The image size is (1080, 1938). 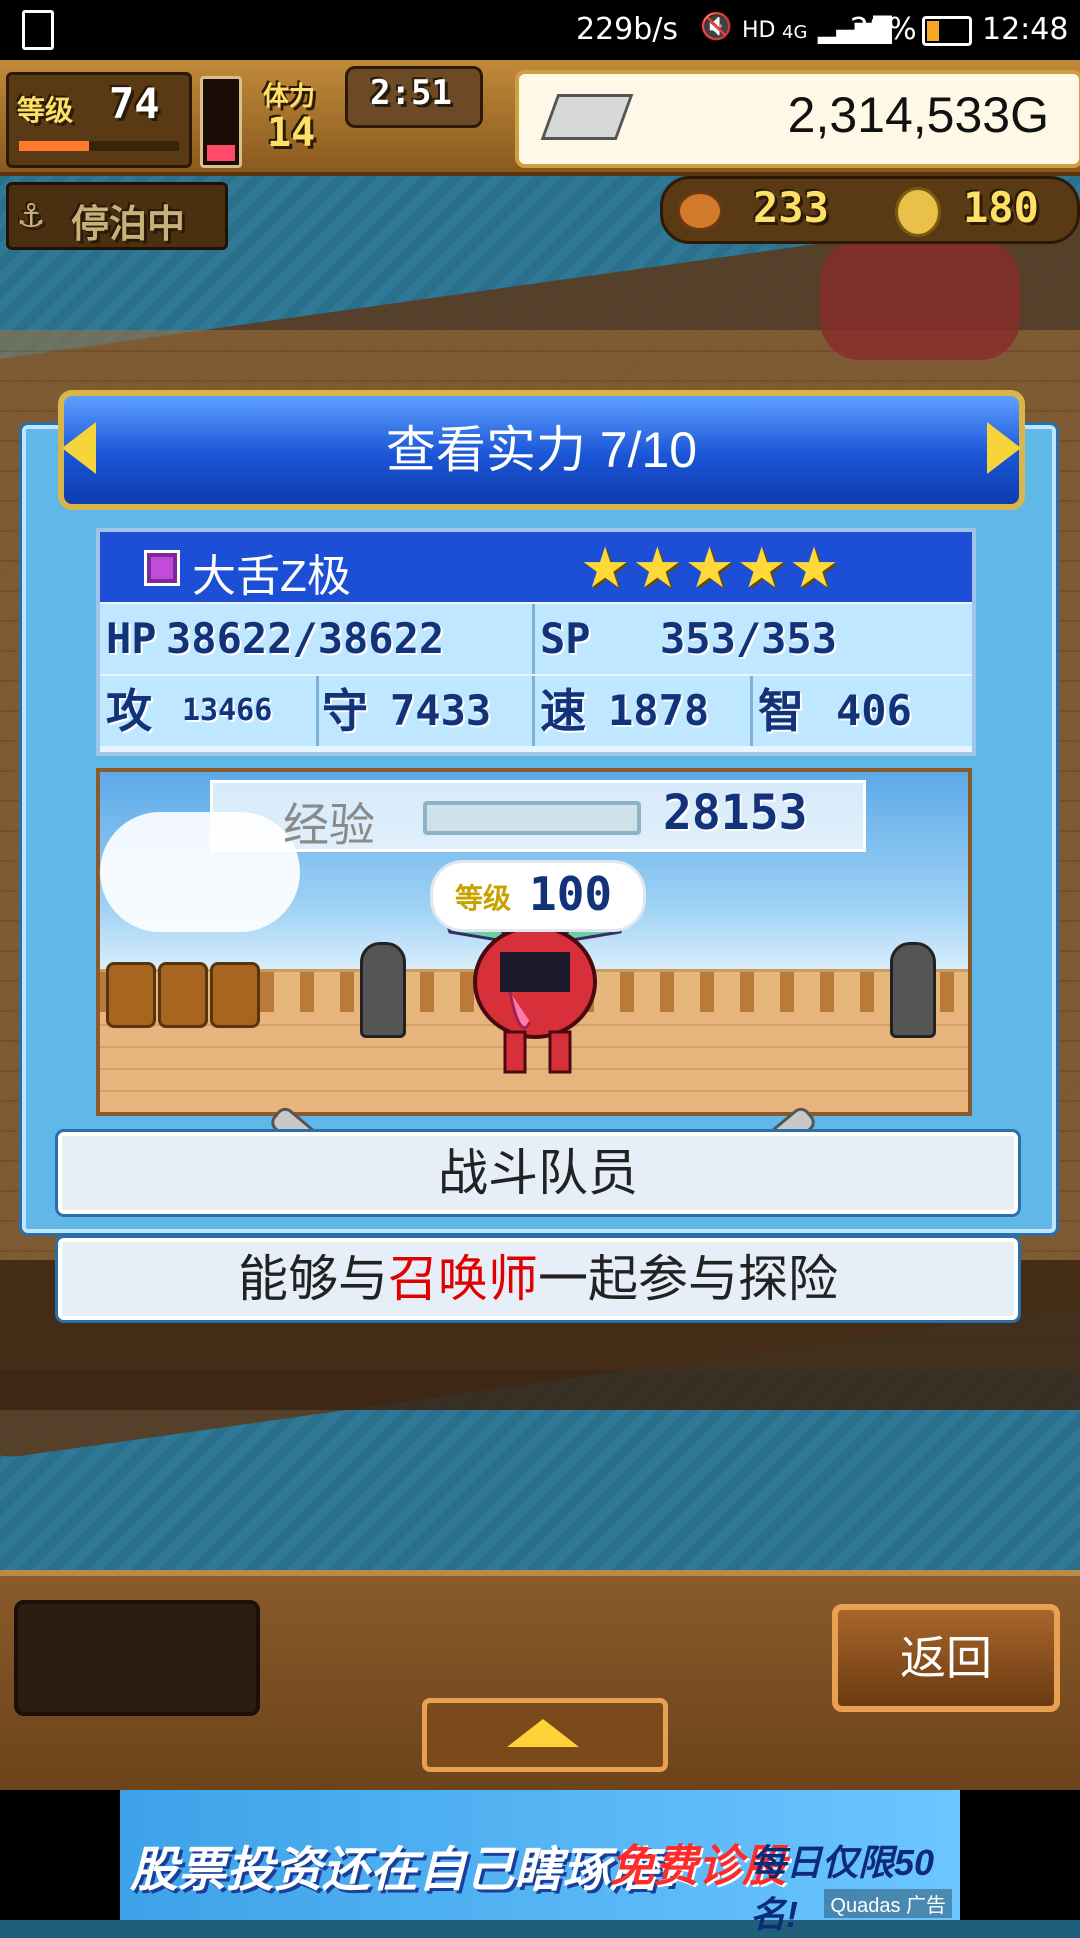 I want to click on unit-name-row: 大舌Z极 ★★★★★, so click(x=536, y=567).